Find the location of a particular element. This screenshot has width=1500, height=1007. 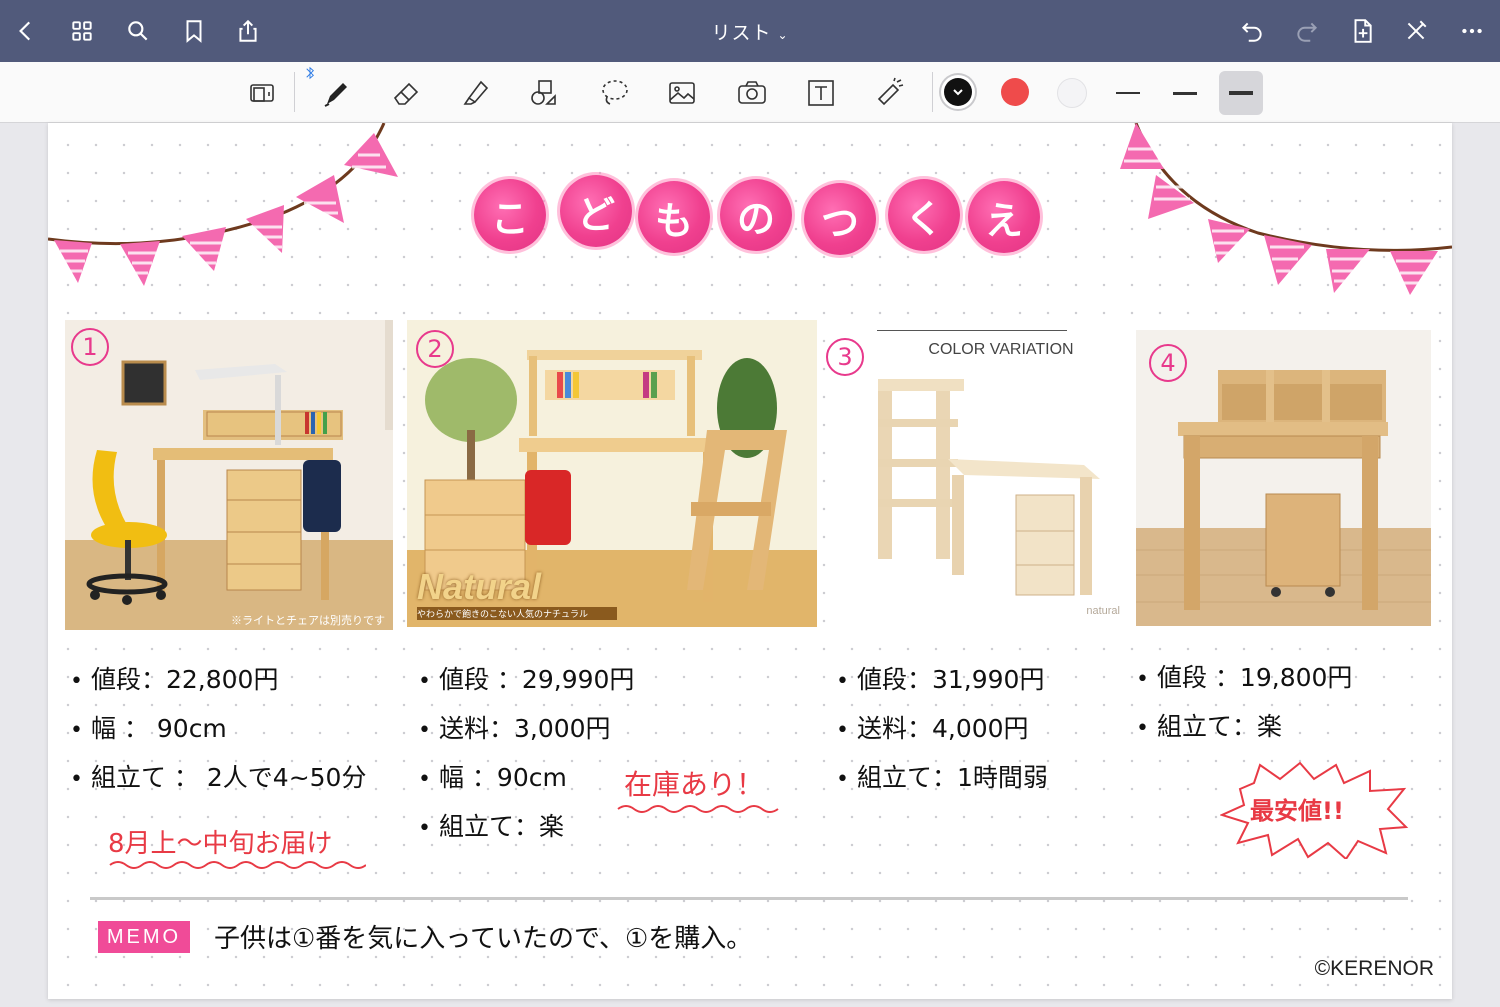

document-title: リスト ⌄ is located at coordinates (750, 31).